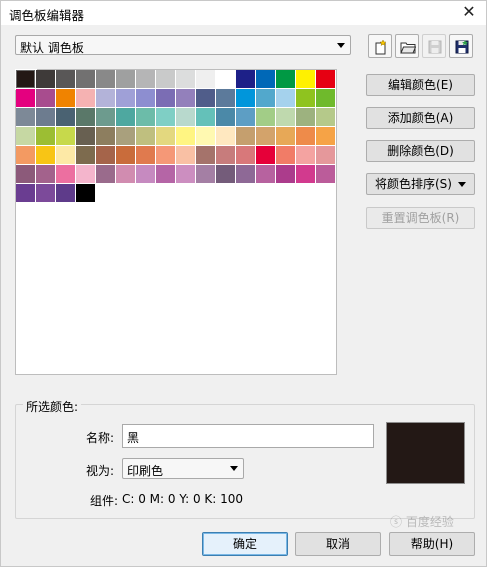 Image resolution: width=487 pixels, height=567 pixels. I want to click on add-color-button: 添加颜色(A), so click(420, 118).